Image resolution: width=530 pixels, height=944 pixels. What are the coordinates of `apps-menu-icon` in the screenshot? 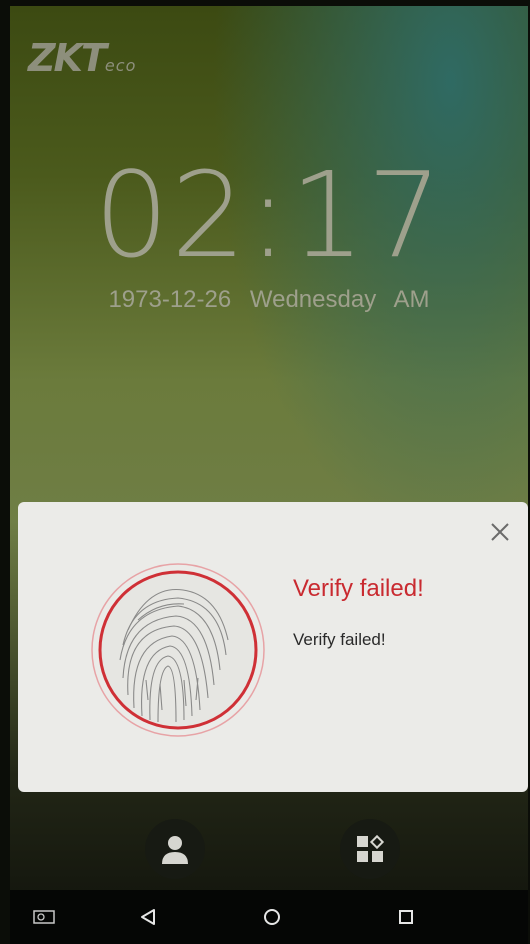 It's located at (371, 848).